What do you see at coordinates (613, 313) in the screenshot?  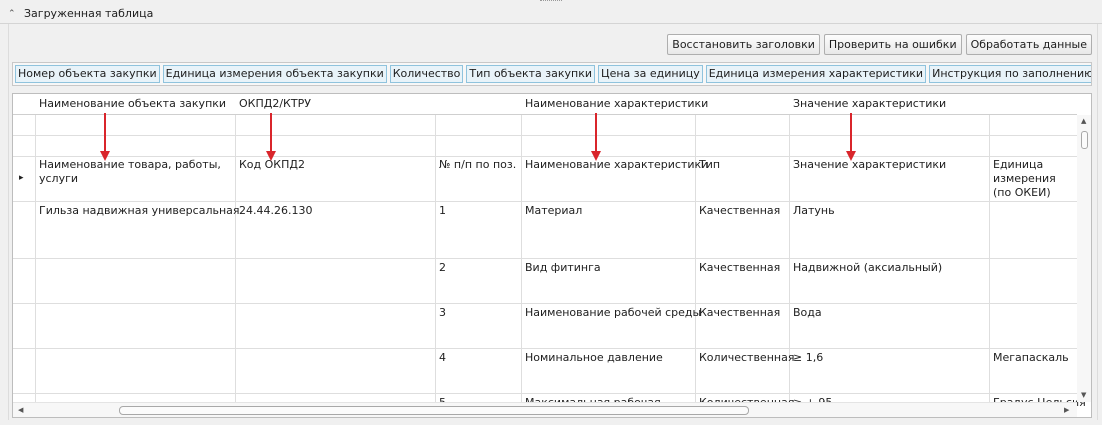 I see `grid-cell: Наименование рабочей среды` at bounding box center [613, 313].